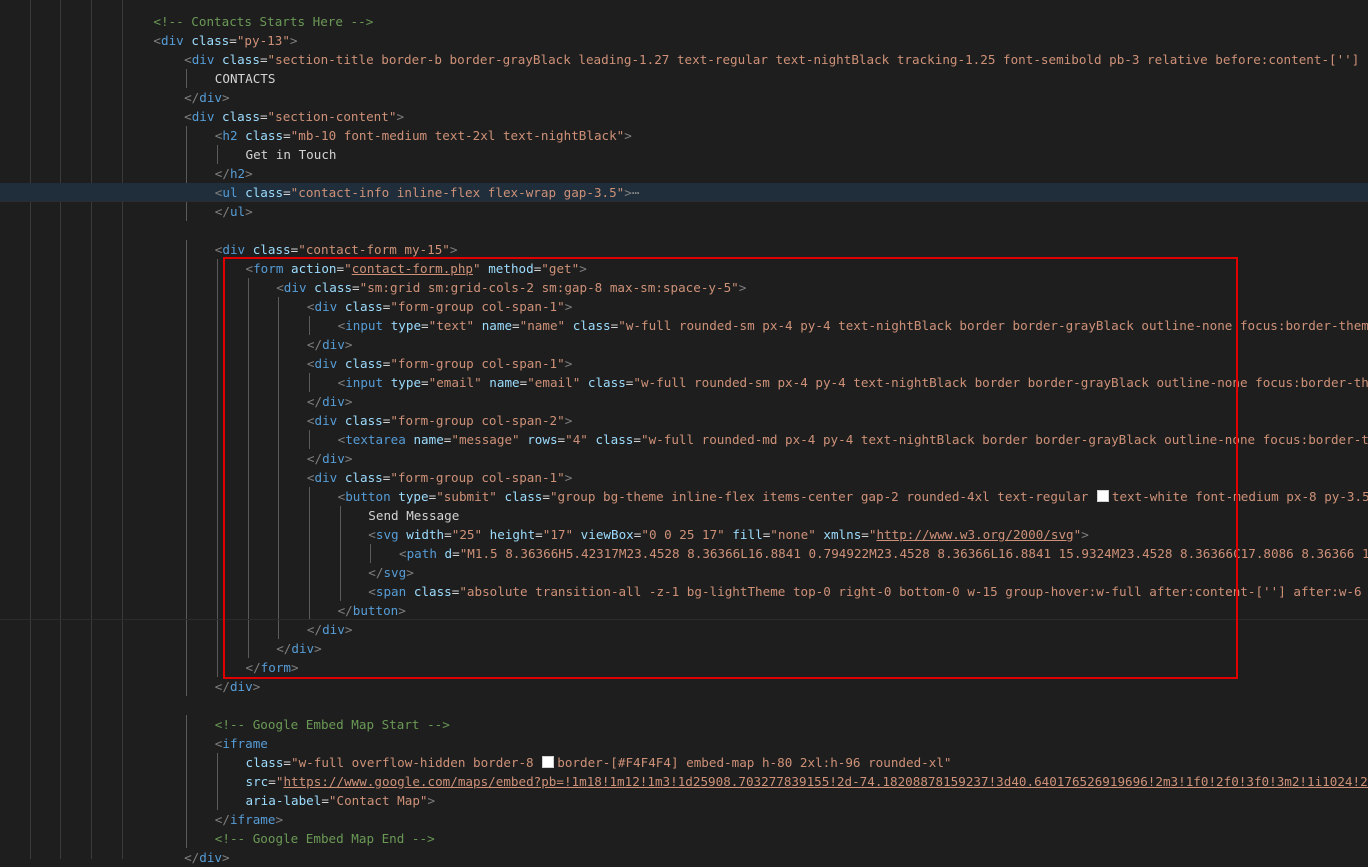 Image resolution: width=1368 pixels, height=867 pixels. What do you see at coordinates (684, 724) in the screenshot?
I see `code-line: <!-- Google Embed Map Start -->` at bounding box center [684, 724].